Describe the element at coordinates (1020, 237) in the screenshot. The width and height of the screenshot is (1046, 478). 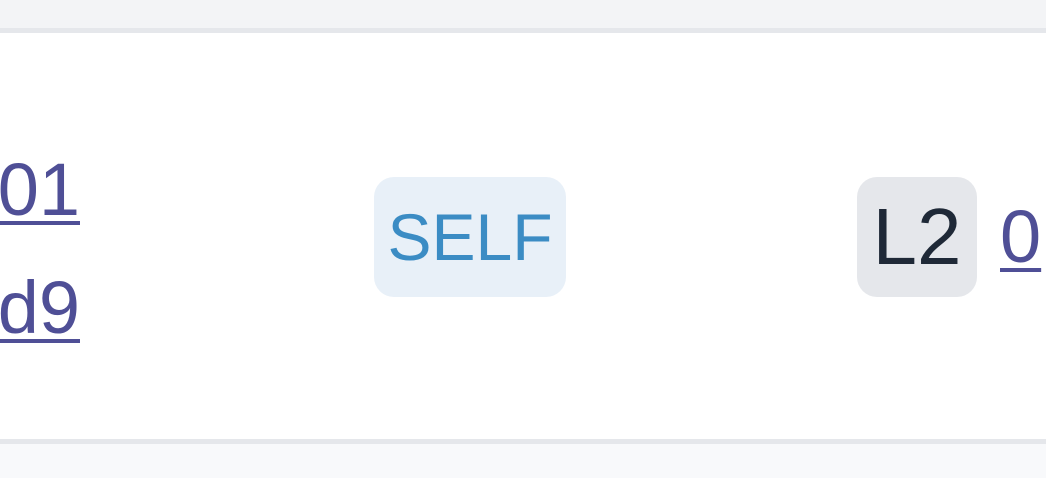
I see `level-link: 0` at that location.